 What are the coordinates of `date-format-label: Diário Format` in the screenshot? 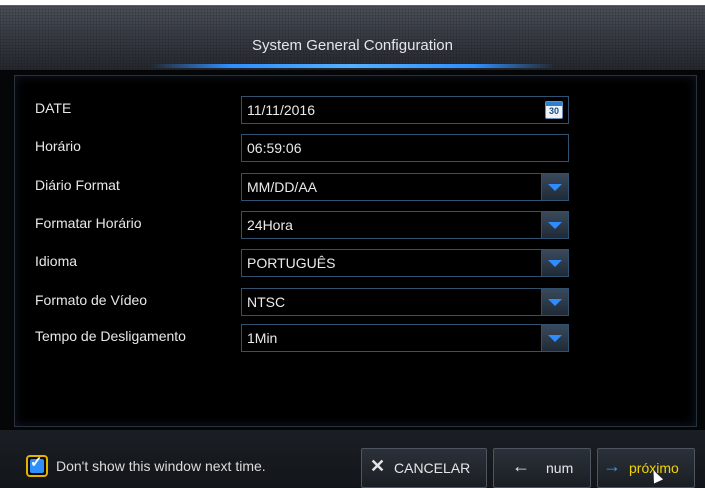 It's located at (77, 185).